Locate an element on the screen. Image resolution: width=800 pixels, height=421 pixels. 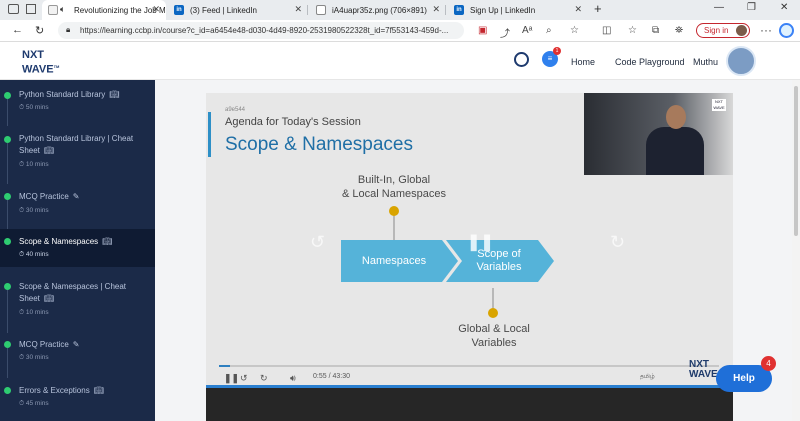
sidebar-item-mcq-practice: MCQ Practice ✎ ⏱ 30 mins is located at coordinates (77, 206).